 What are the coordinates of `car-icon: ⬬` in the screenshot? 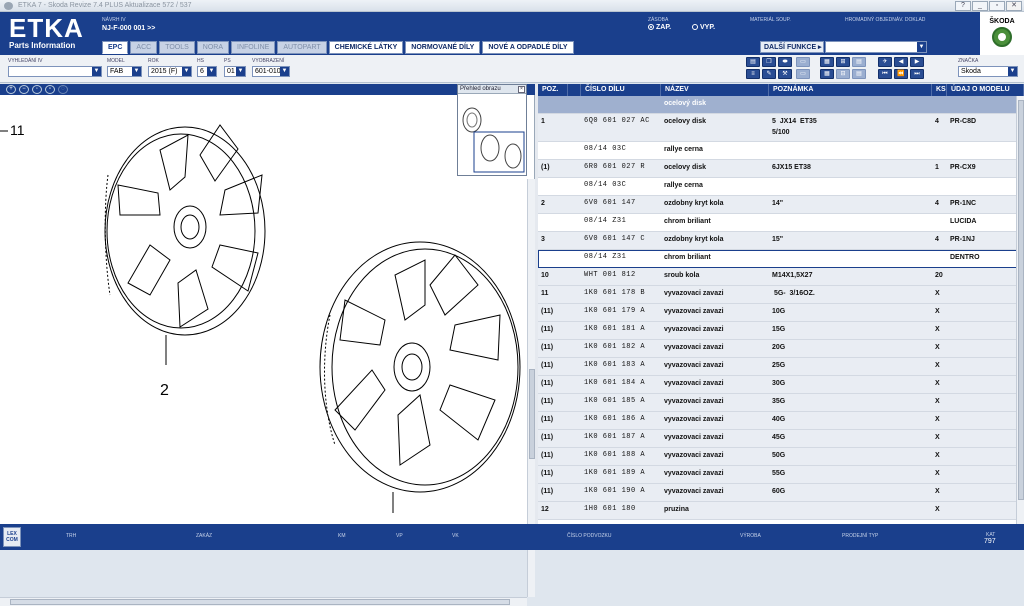 It's located at (785, 62).